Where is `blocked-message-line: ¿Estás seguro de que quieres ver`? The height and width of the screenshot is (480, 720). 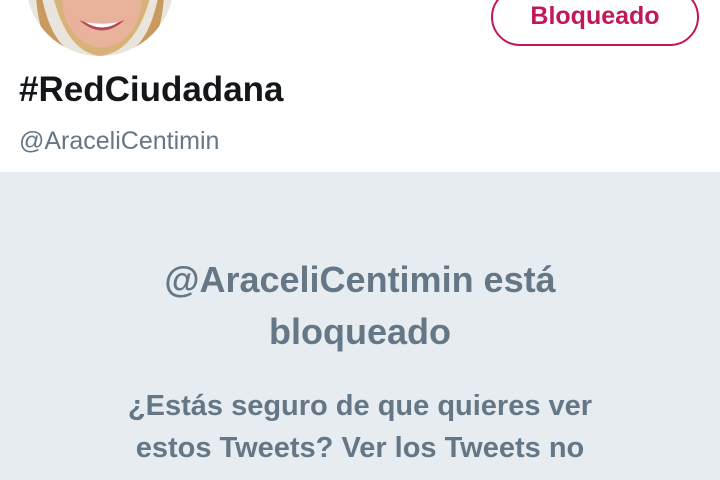 blocked-message-line: ¿Estás seguro de que quieres ver is located at coordinates (360, 406).